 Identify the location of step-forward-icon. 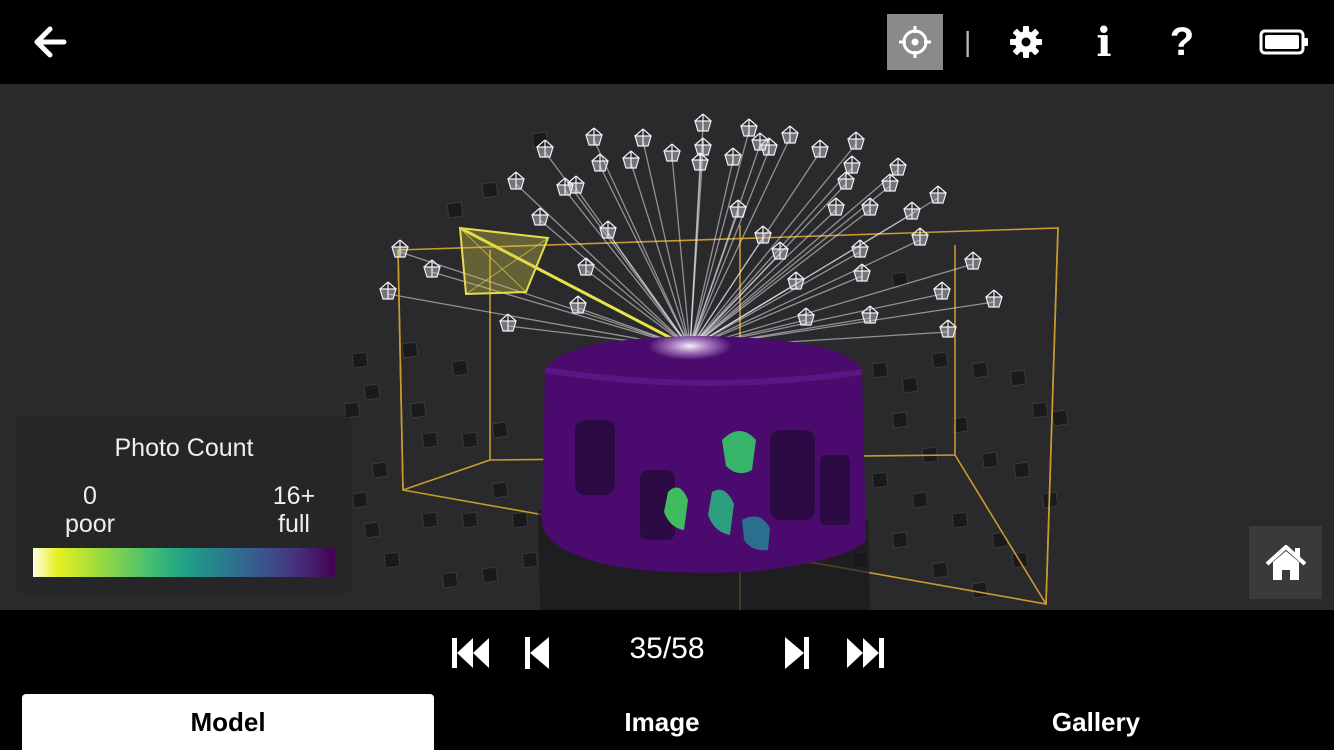
(797, 653).